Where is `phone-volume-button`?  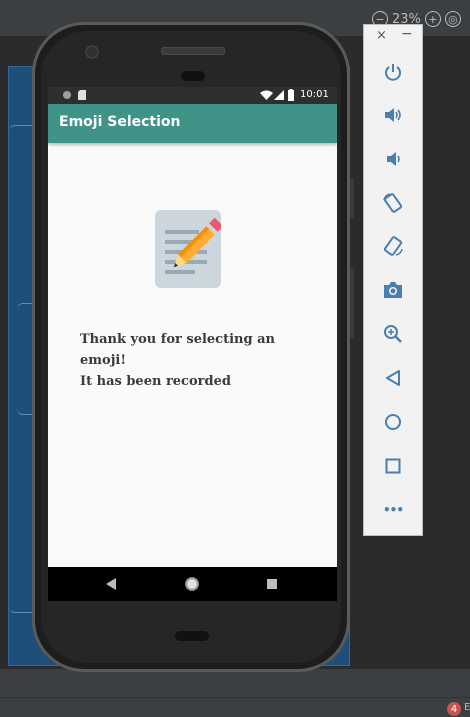
phone-volume-button is located at coordinates (352, 303).